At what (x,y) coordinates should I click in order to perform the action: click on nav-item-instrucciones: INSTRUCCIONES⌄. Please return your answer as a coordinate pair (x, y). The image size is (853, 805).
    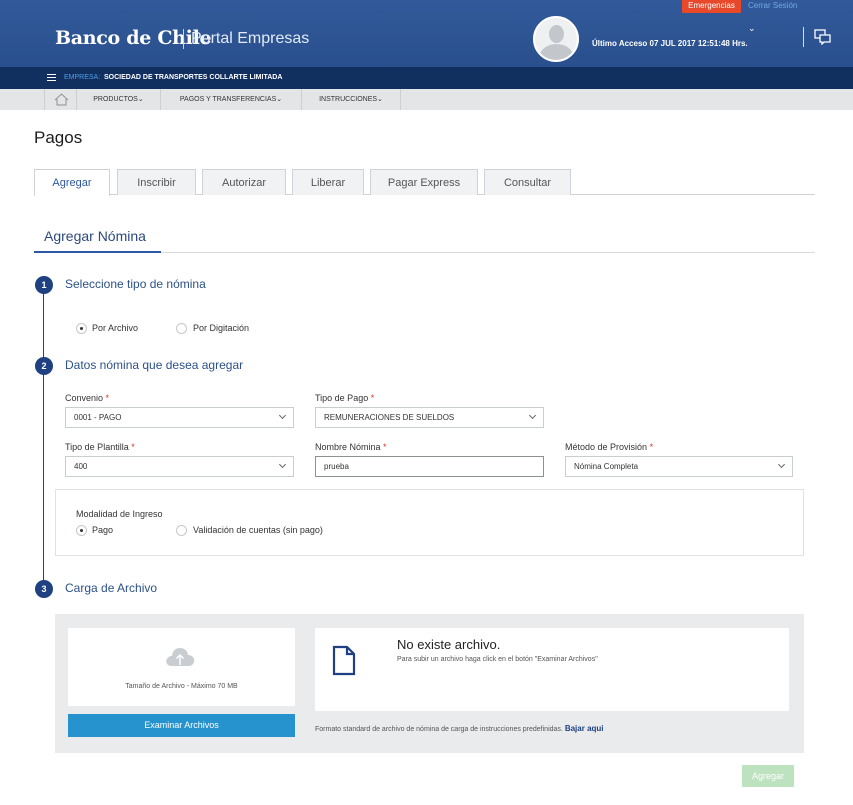
    Looking at the image, I should click on (351, 99).